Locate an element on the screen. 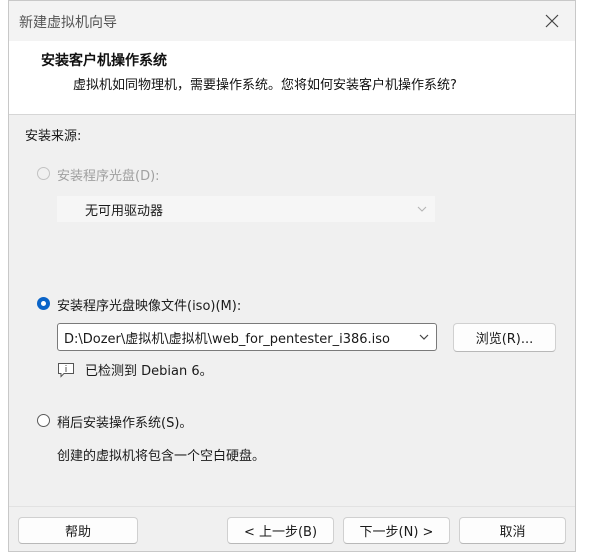 The width and height of the screenshot is (592, 558). radio-iso-image is located at coordinates (43, 303).